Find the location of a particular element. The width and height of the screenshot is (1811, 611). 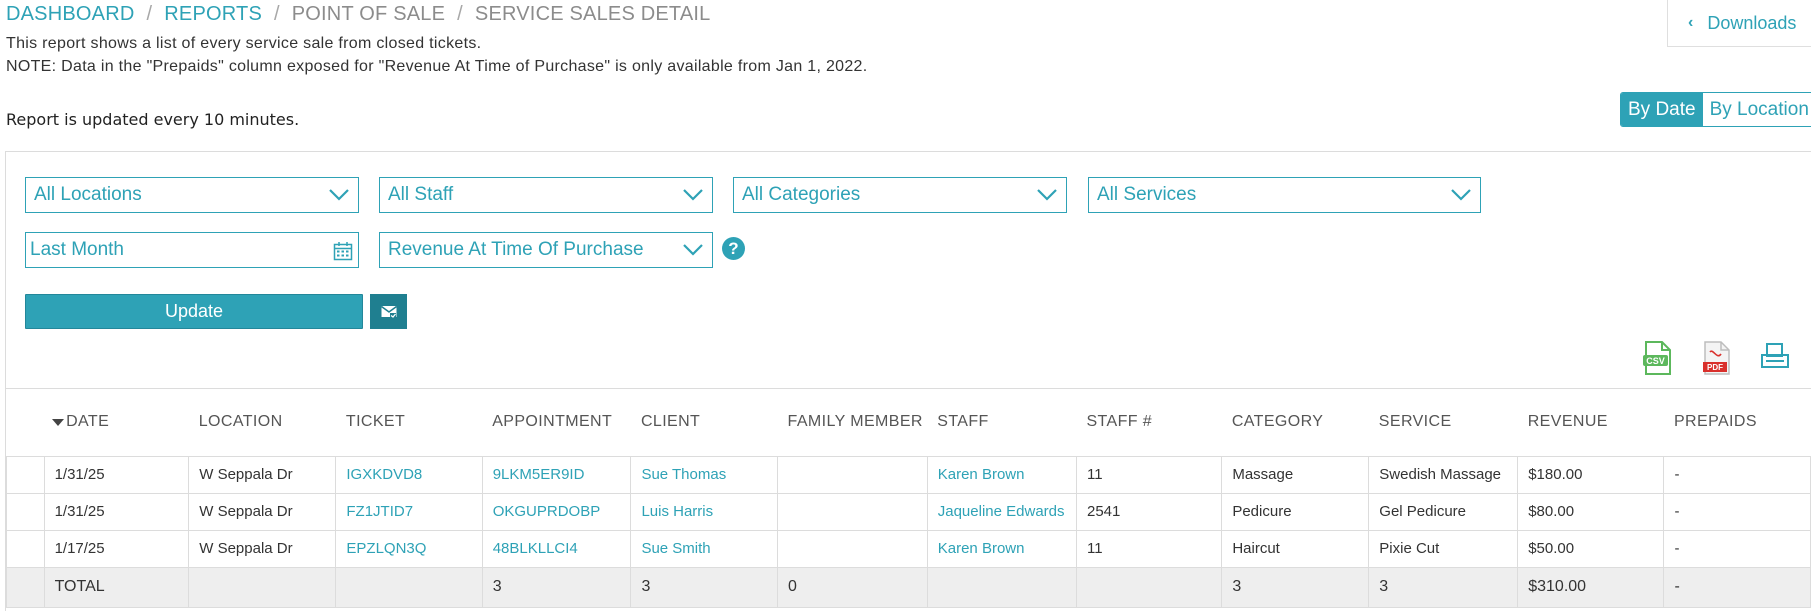

calendar-icon is located at coordinates (343, 251).